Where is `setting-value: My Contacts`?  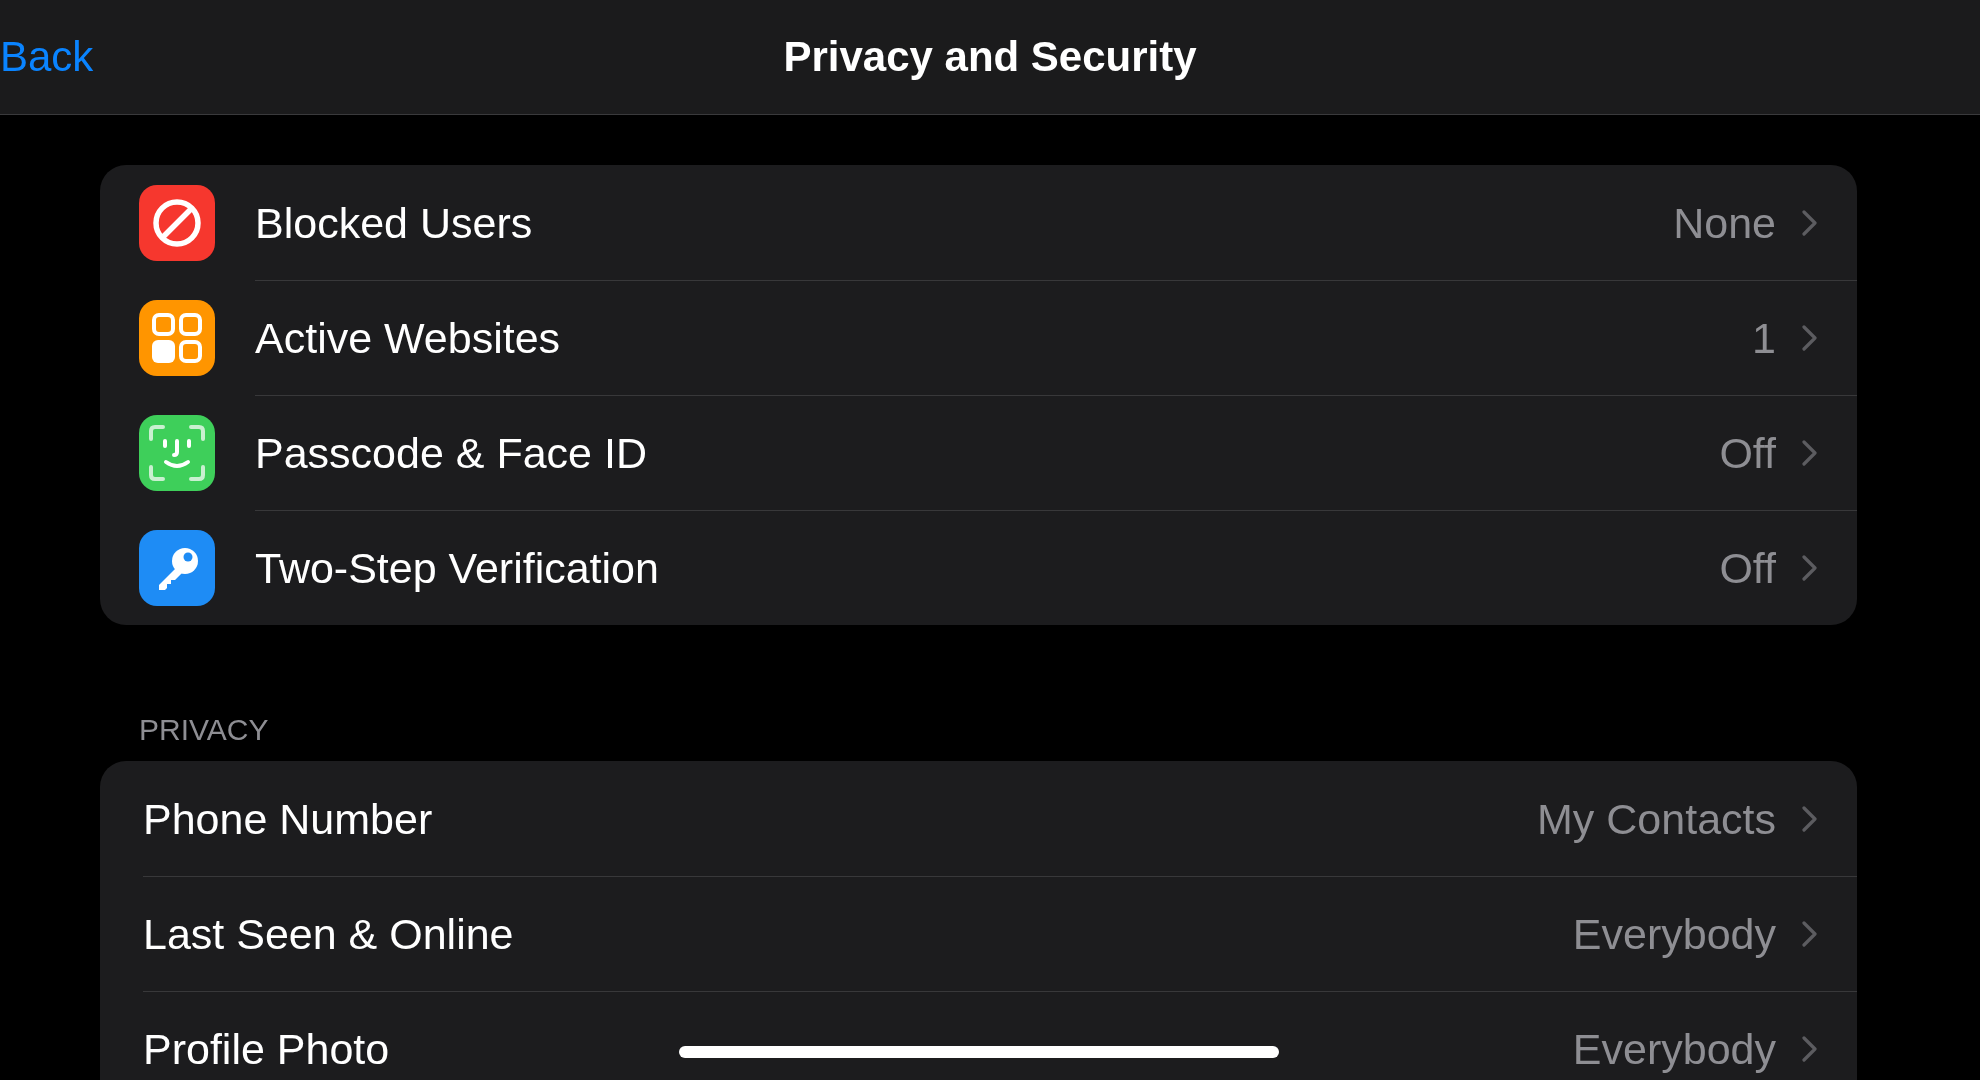
setting-value: My Contacts is located at coordinates (1656, 819).